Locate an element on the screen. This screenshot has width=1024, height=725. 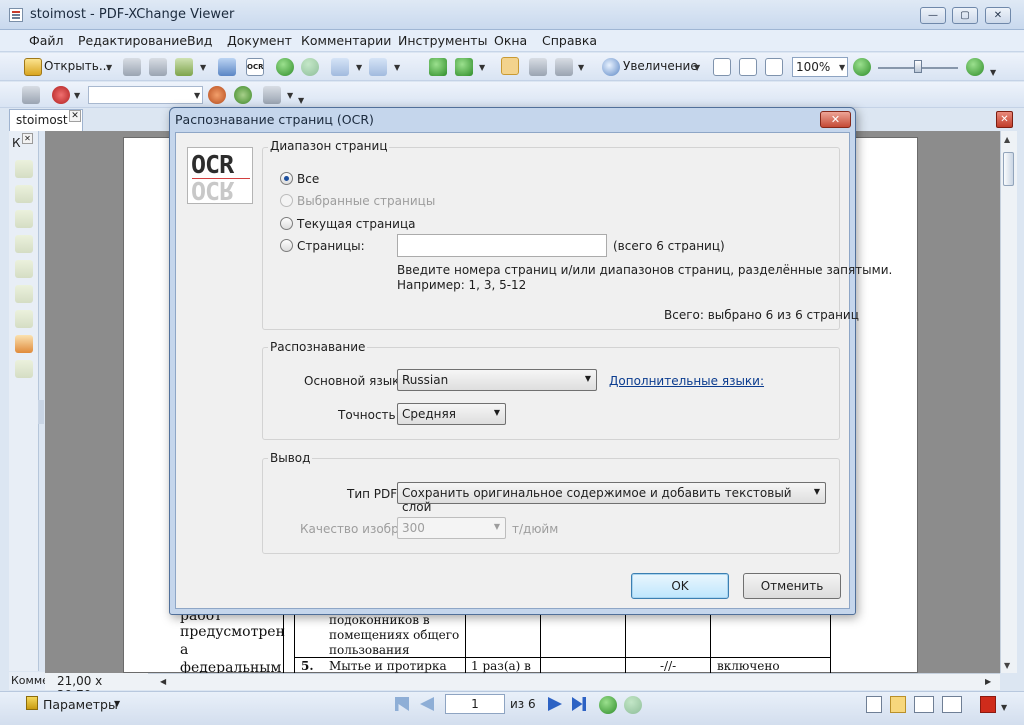
range-all-radio is located at coordinates (286, 178).